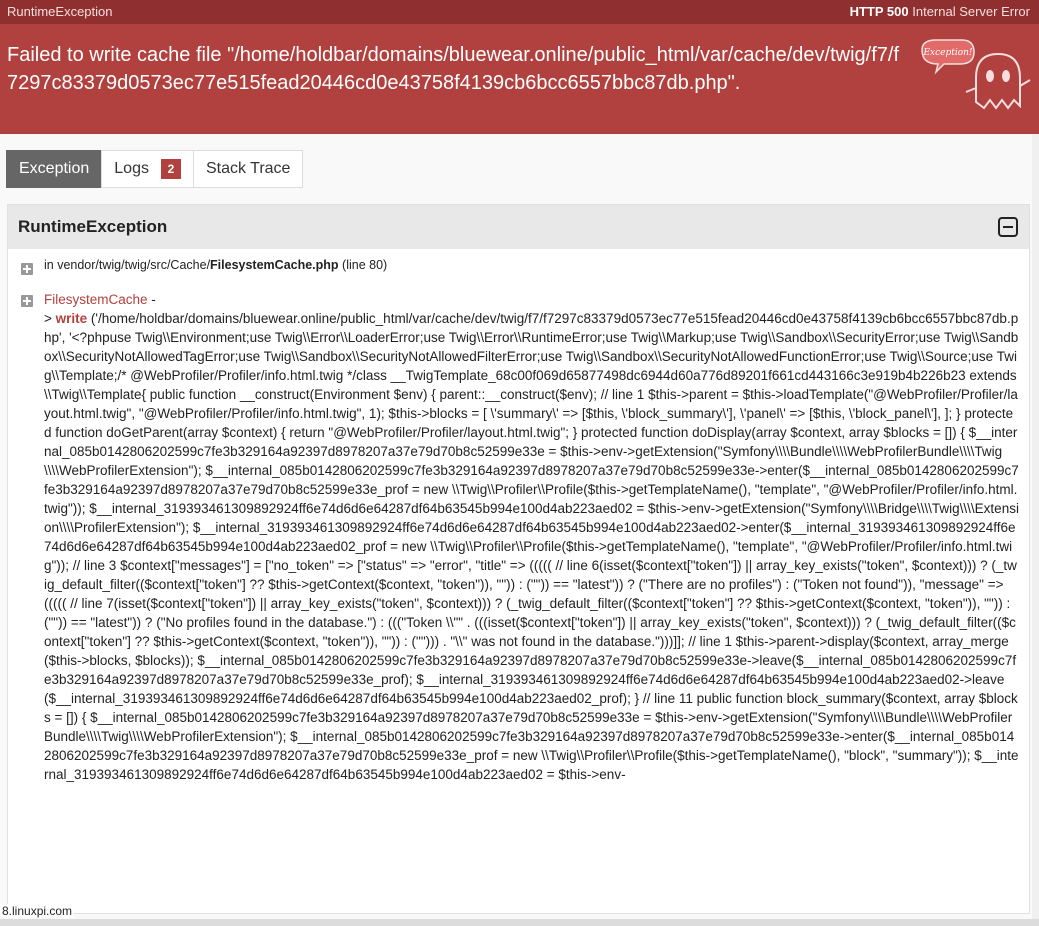 This screenshot has height=926, width=1039. I want to click on panel-title: RuntimeException, so click(93, 226).